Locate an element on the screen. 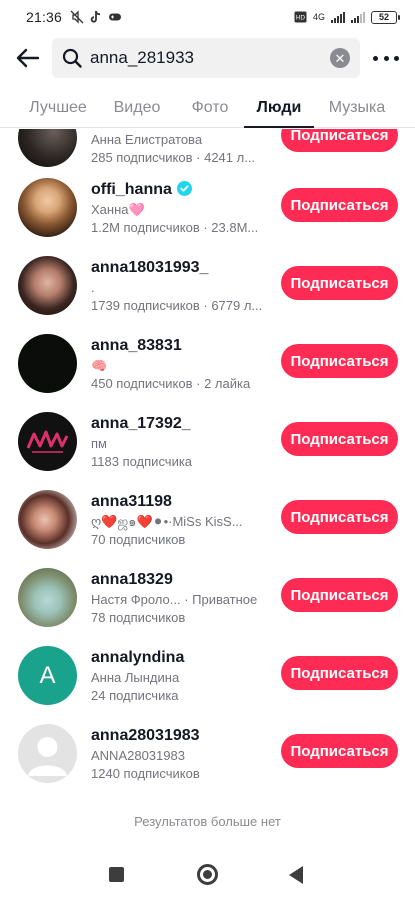 The image size is (415, 900). mute-icon is located at coordinates (77, 17).